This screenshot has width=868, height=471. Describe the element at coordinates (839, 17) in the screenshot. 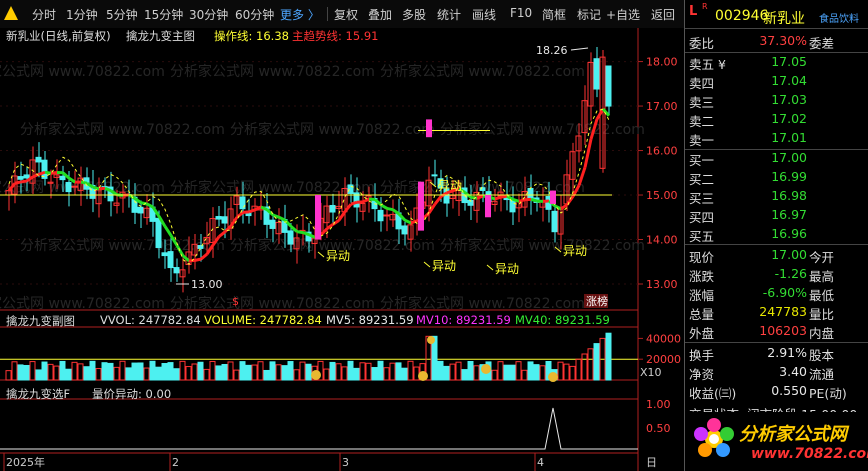

I see `sector-tag: 食品饮料` at that location.